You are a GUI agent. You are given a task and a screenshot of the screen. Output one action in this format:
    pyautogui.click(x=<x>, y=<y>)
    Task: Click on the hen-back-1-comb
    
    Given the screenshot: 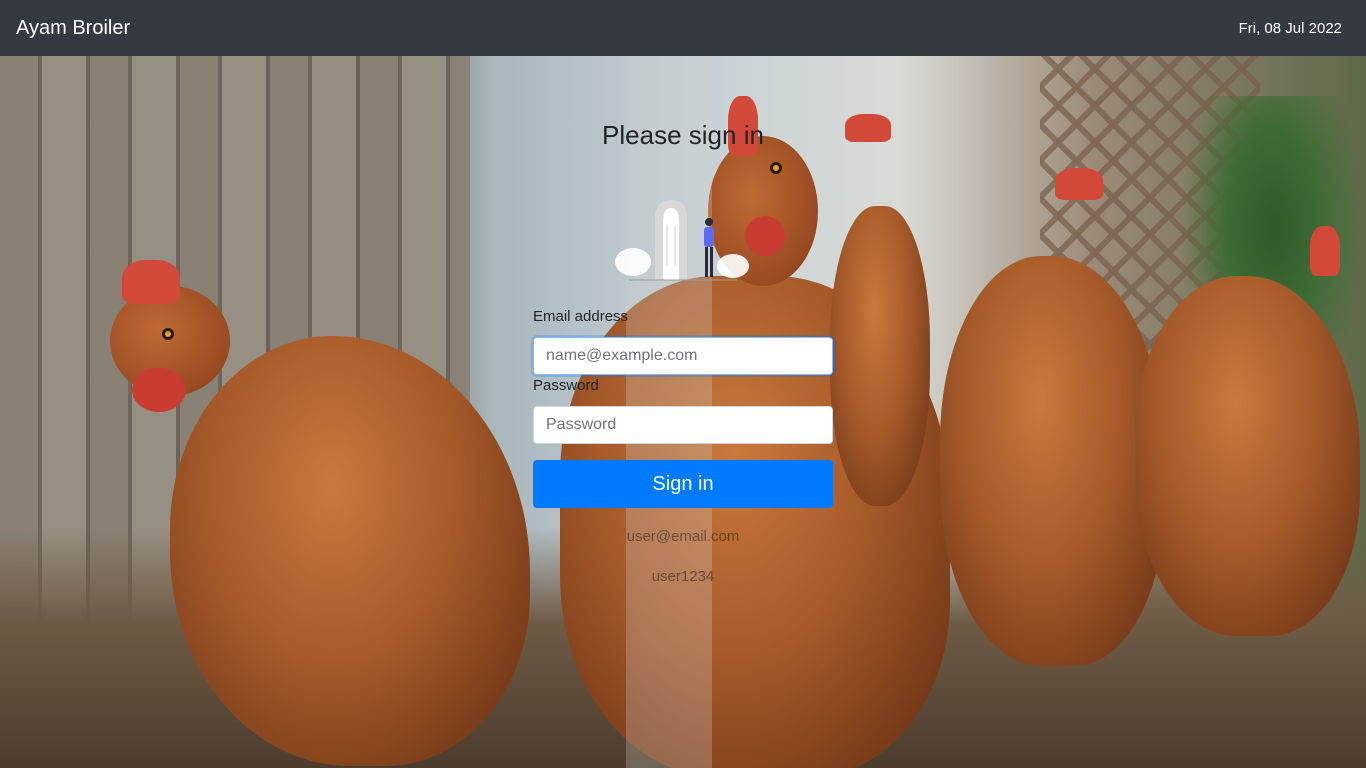 What is the action you would take?
    pyautogui.click(x=868, y=128)
    